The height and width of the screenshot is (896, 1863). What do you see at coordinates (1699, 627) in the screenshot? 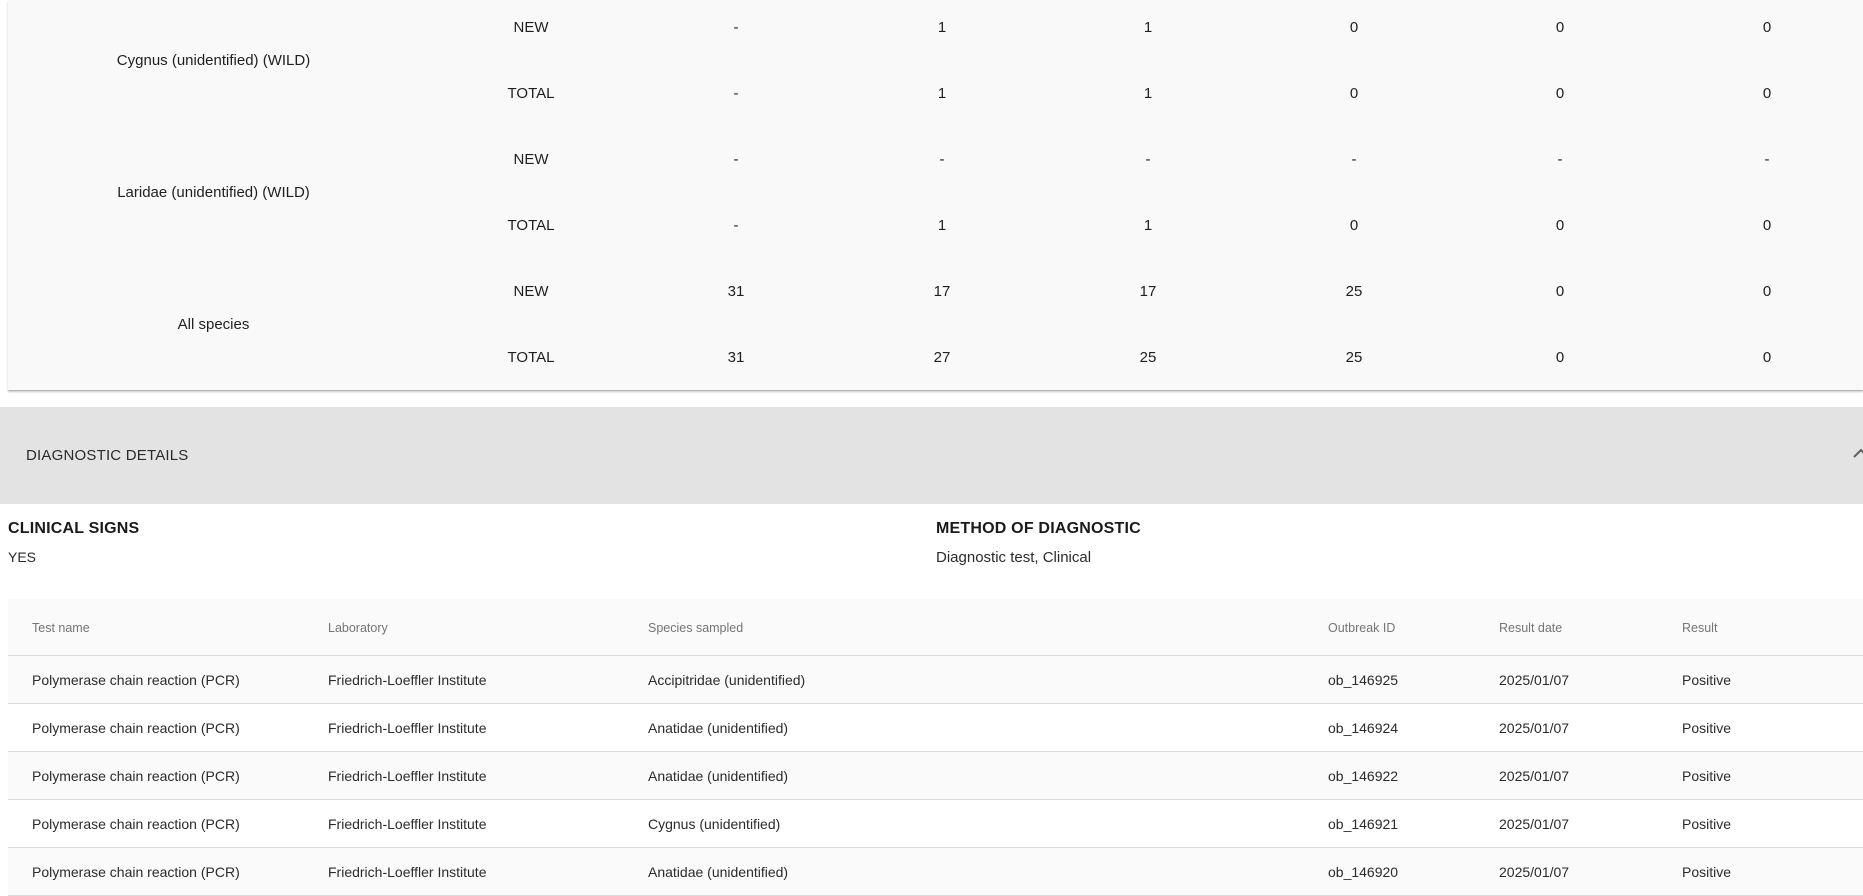
I see `column-header-result: Result` at bounding box center [1699, 627].